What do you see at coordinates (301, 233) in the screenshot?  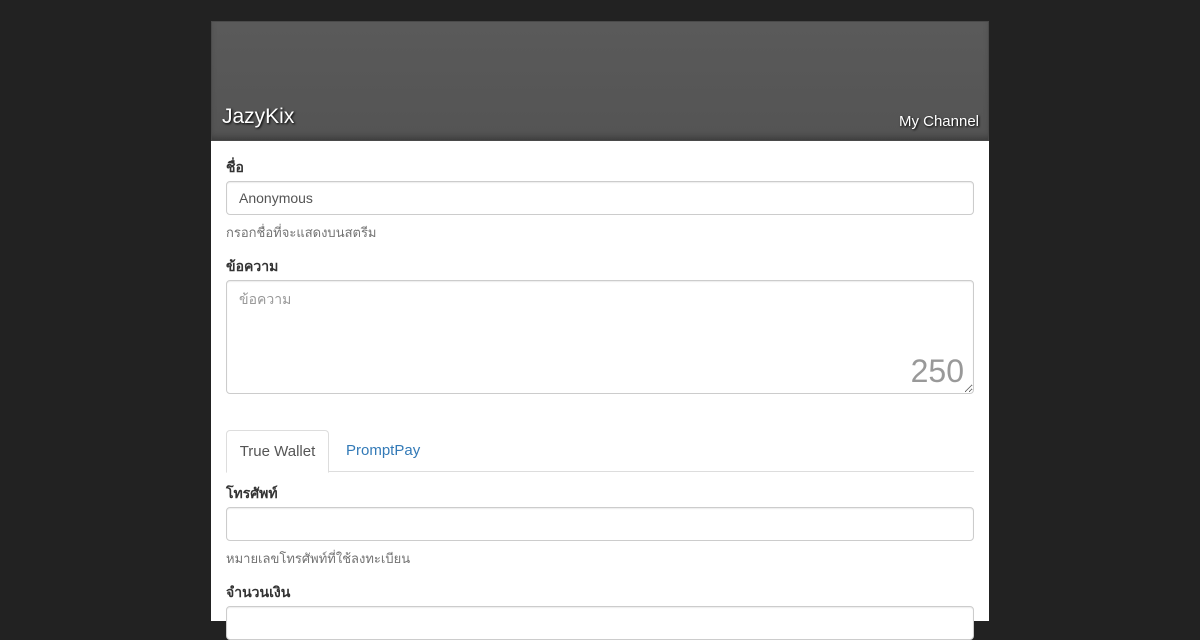 I see `name-help-text: กรอกชื่อที่จะแสดงบนสตรีม` at bounding box center [301, 233].